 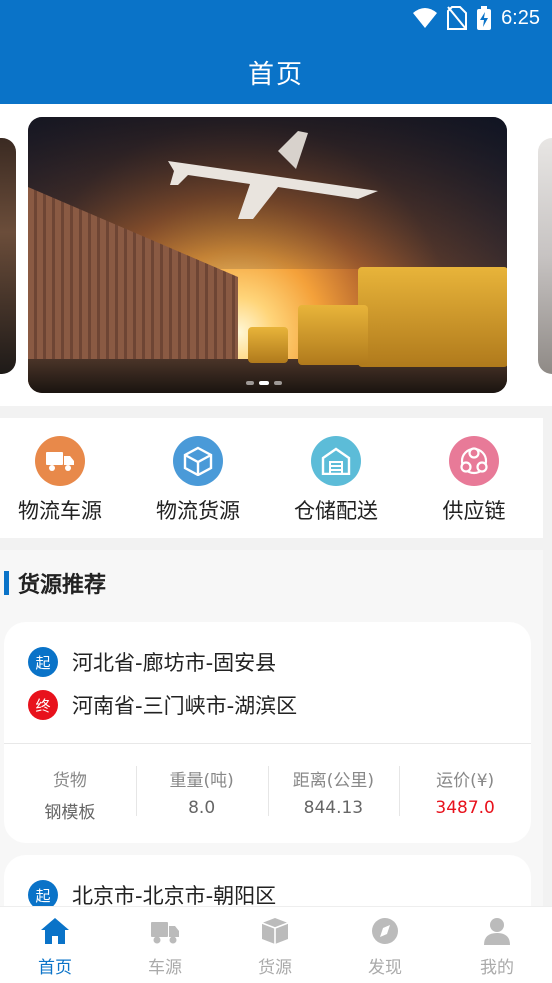 I want to click on quick-menu-cargo-source: 物流货源, so click(x=198, y=480).